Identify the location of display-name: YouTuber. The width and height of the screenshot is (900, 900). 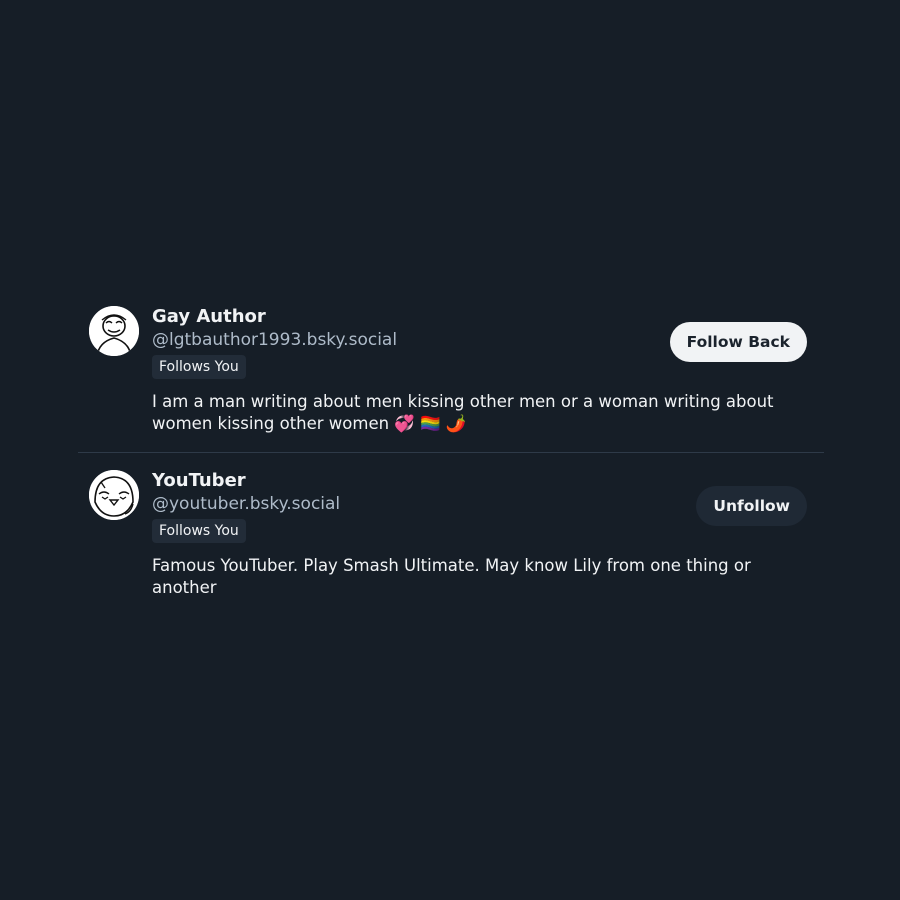
(404, 481).